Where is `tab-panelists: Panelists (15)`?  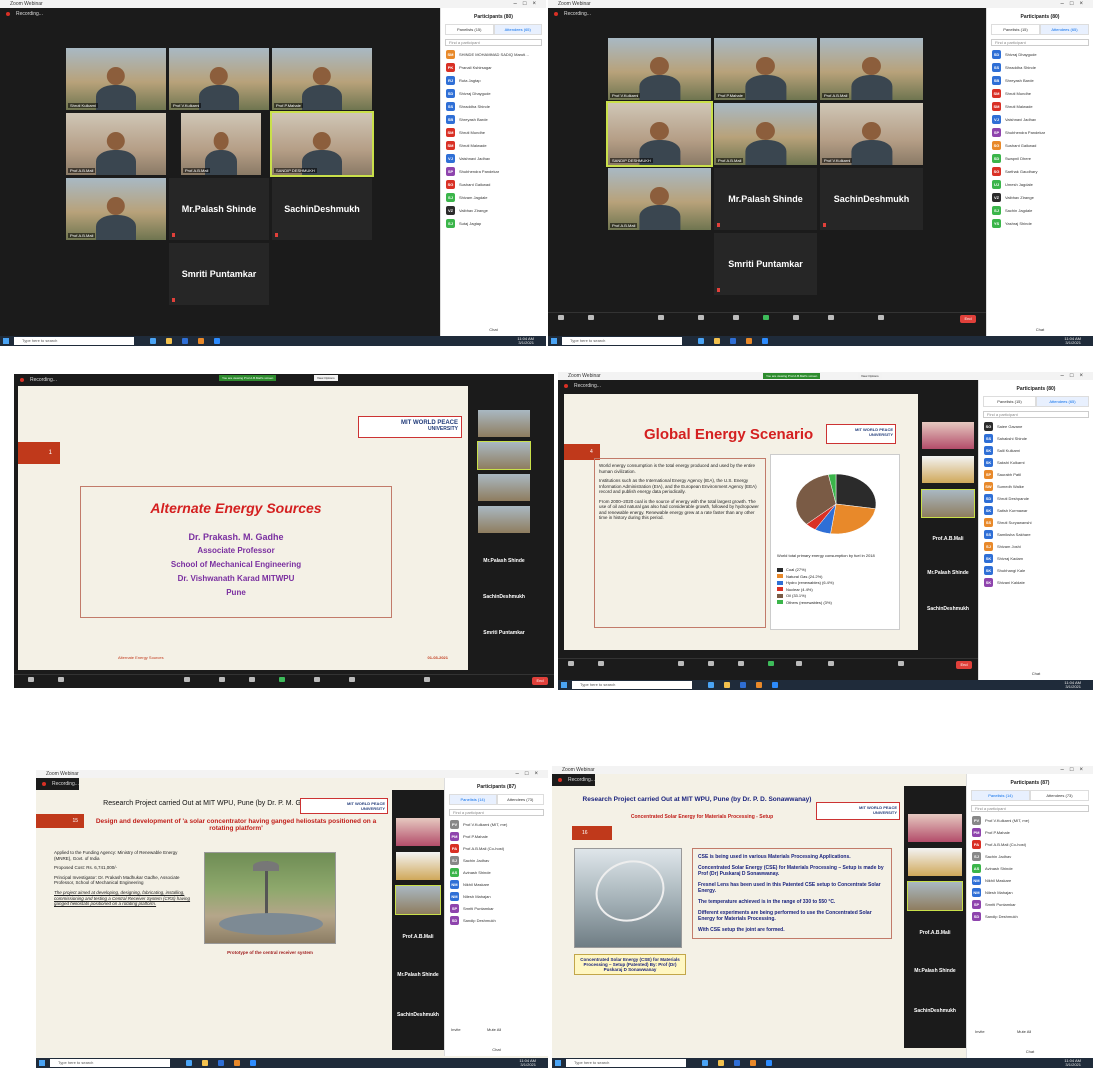 tab-panelists: Panelists (15) is located at coordinates (469, 29).